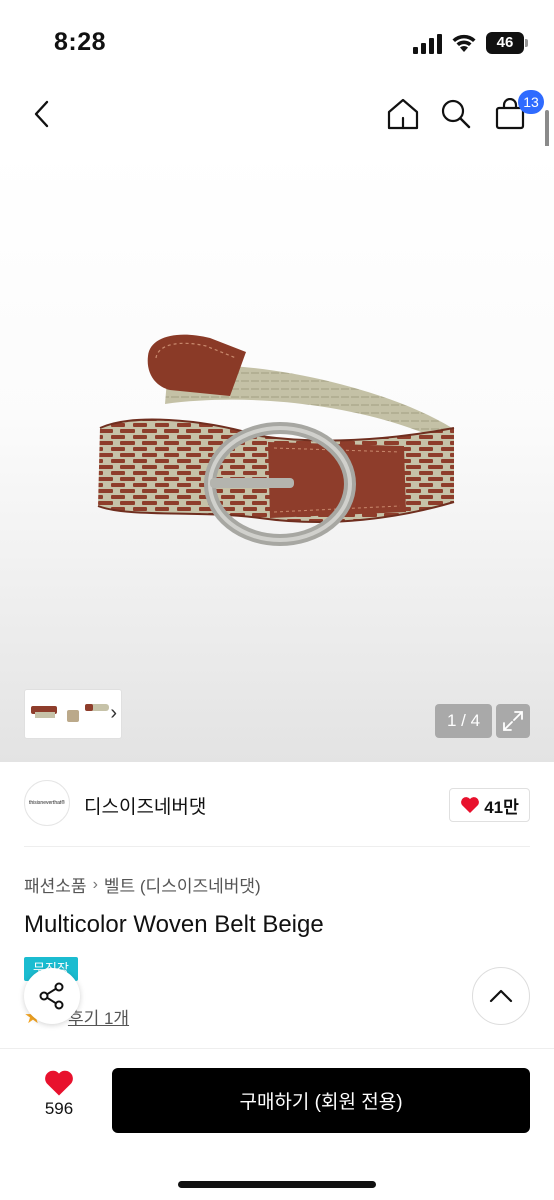  Describe the element at coordinates (182, 884) in the screenshot. I see `breadcrumb-subcategory: 벨트 (디스이즈네버댓)` at that location.